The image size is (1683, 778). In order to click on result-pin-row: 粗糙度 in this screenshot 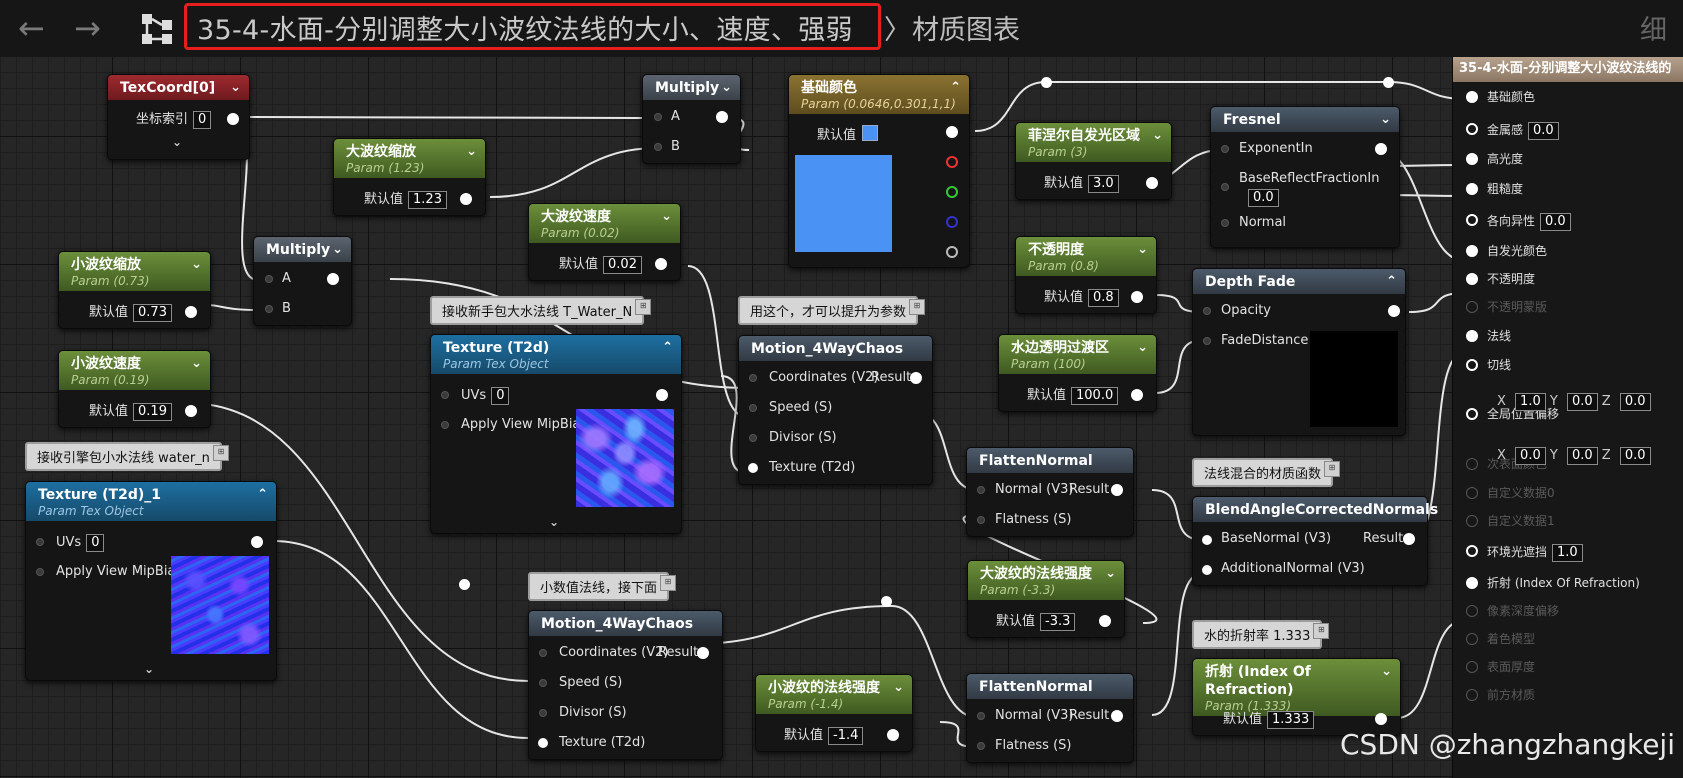, I will do `click(1494, 189)`.